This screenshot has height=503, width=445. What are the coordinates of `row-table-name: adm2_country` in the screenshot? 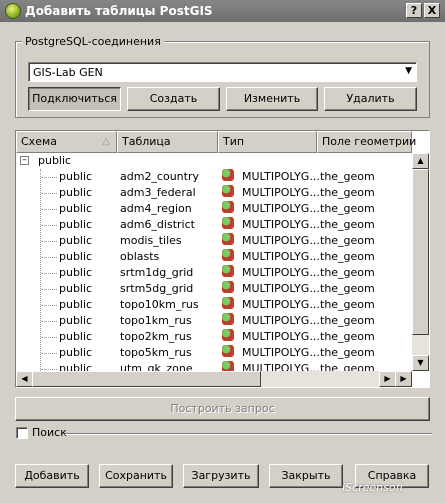 It's located at (160, 176).